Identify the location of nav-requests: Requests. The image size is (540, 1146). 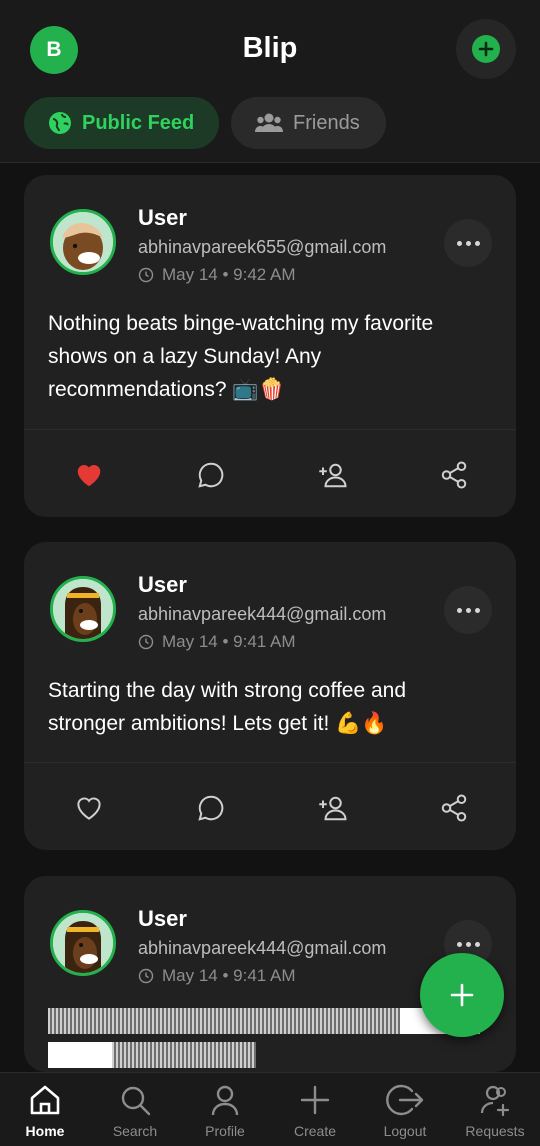
(495, 1111).